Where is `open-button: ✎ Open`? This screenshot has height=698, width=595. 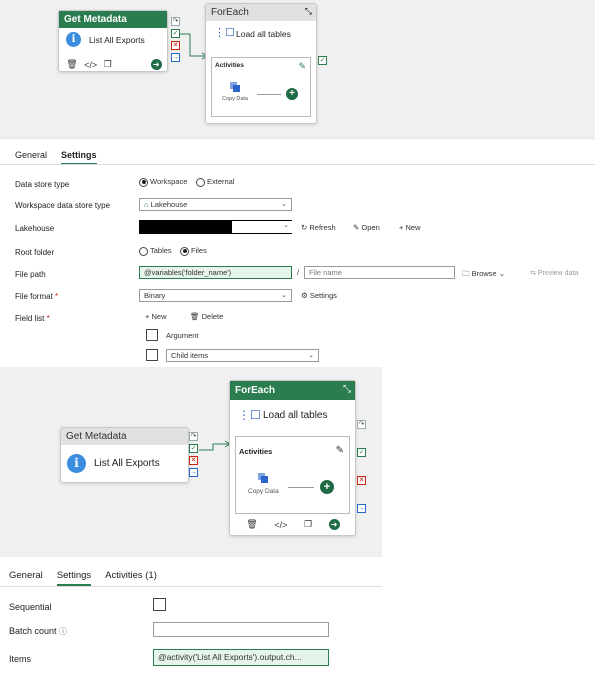
open-button: ✎ Open is located at coordinates (366, 227).